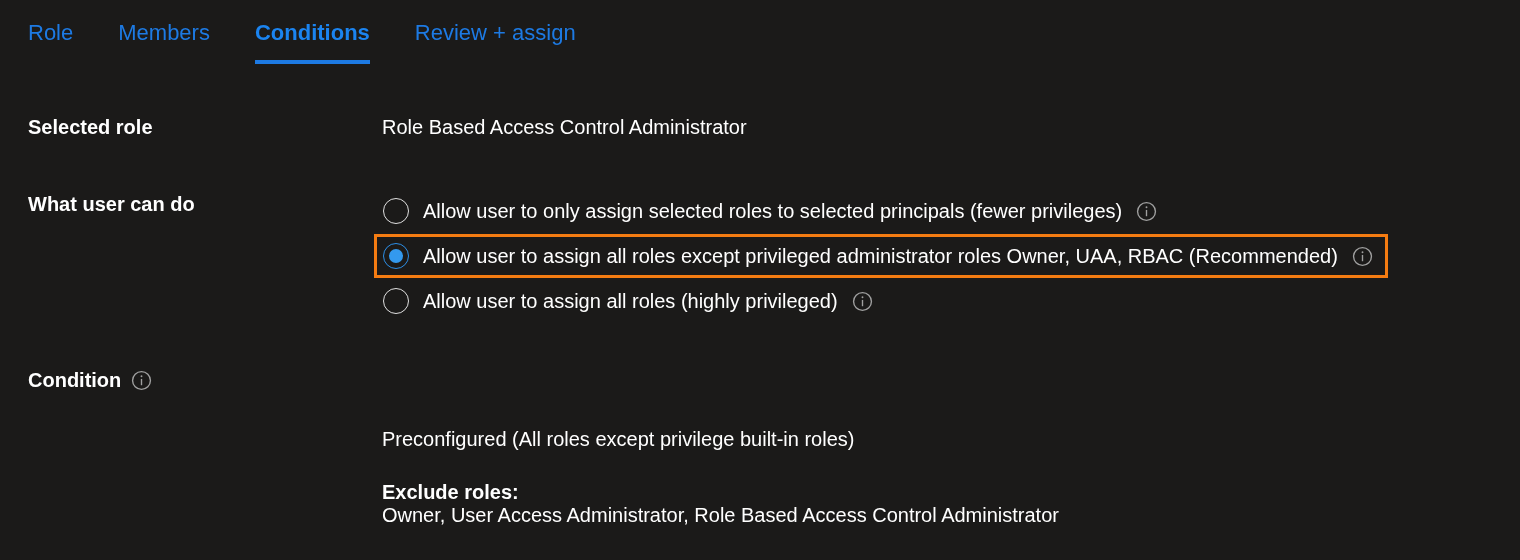 This screenshot has width=1520, height=560. Describe the element at coordinates (495, 42) in the screenshot. I see `tab: Review + assign` at that location.